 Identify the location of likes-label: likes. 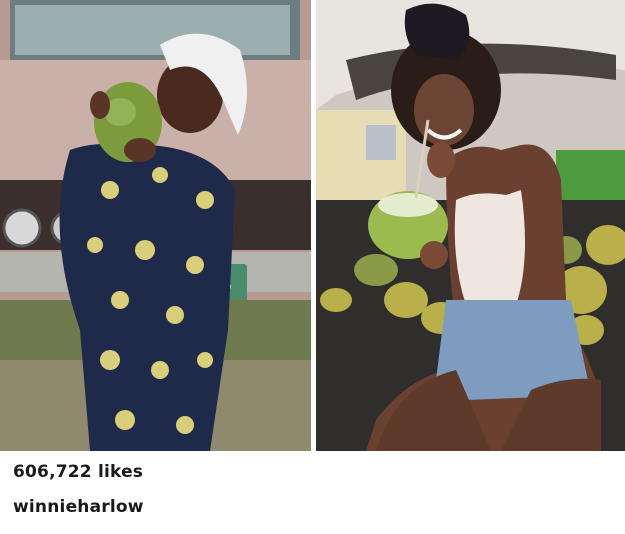
(120, 472).